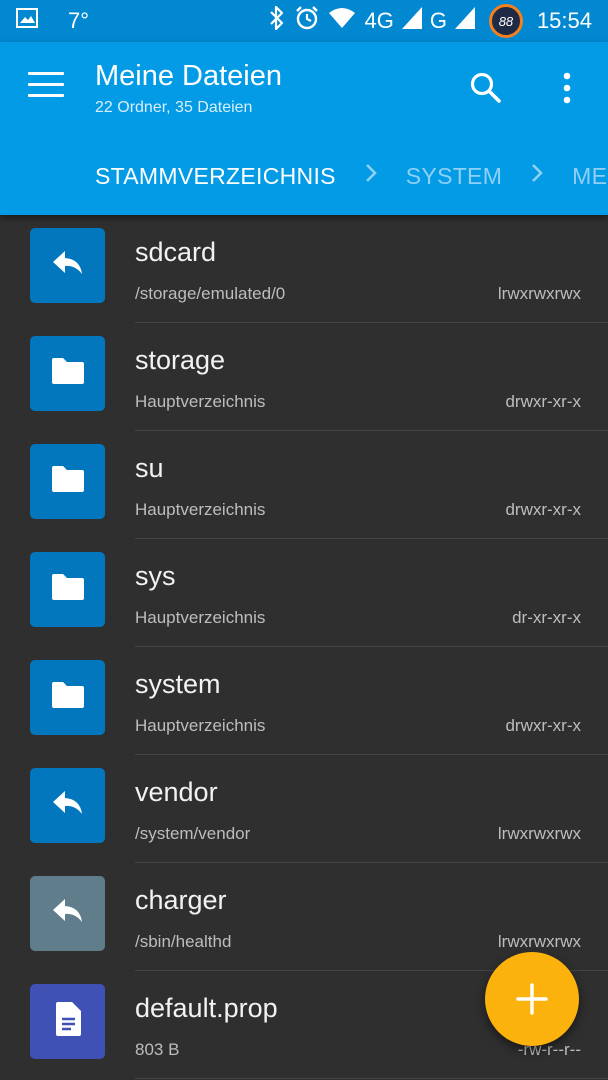 This screenshot has width=608, height=1080. Describe the element at coordinates (188, 76) in the screenshot. I see `page-title: Meine Dateien` at that location.